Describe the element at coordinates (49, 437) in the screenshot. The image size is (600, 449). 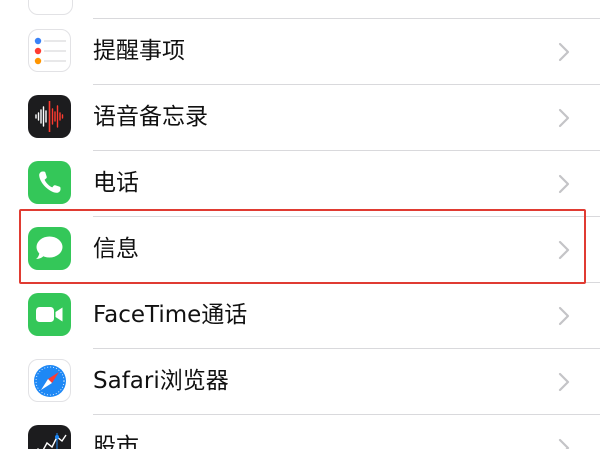
I see `stocks-icon` at that location.